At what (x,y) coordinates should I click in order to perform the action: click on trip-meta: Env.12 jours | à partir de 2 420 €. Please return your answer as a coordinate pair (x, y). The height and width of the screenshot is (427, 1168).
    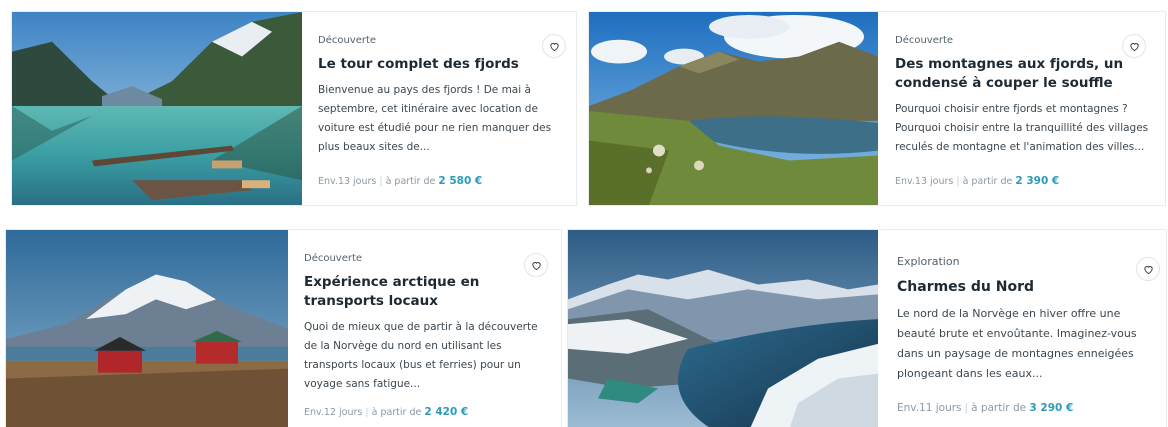
    Looking at the image, I should click on (386, 412).